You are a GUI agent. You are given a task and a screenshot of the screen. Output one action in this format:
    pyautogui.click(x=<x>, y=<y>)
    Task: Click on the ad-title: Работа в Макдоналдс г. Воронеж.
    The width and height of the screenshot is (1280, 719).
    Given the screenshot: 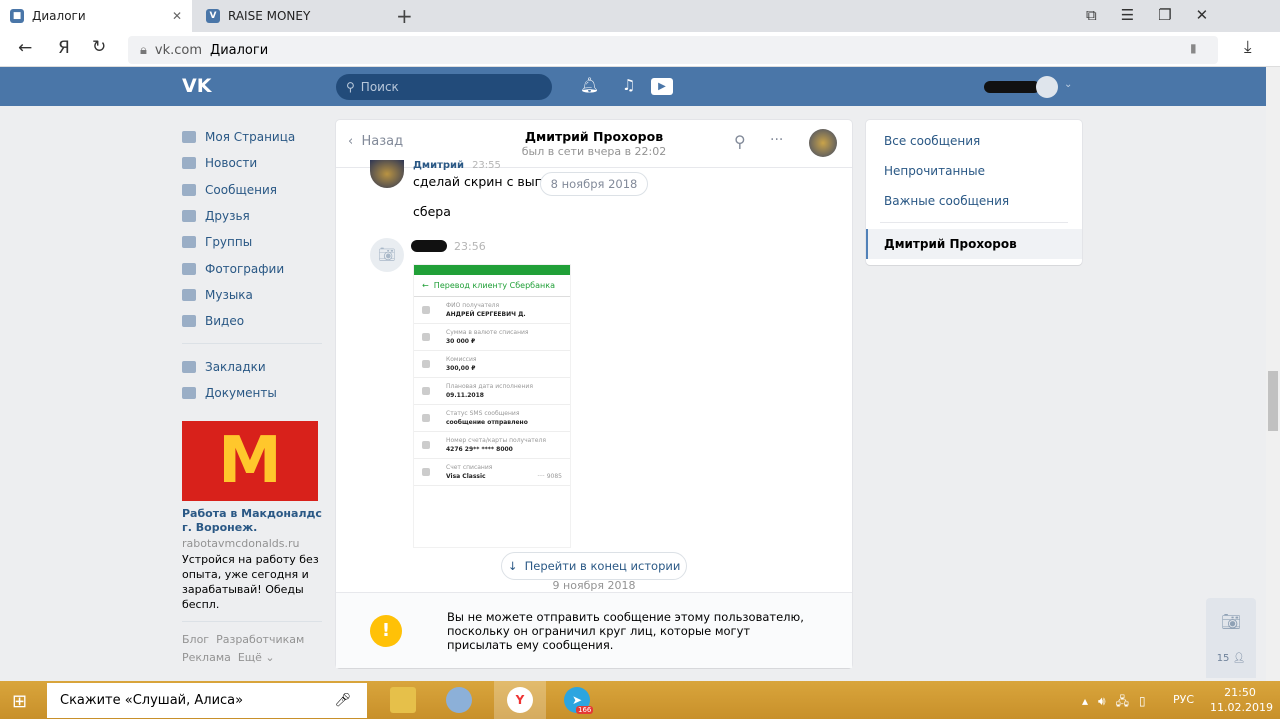 What is the action you would take?
    pyautogui.click(x=252, y=521)
    